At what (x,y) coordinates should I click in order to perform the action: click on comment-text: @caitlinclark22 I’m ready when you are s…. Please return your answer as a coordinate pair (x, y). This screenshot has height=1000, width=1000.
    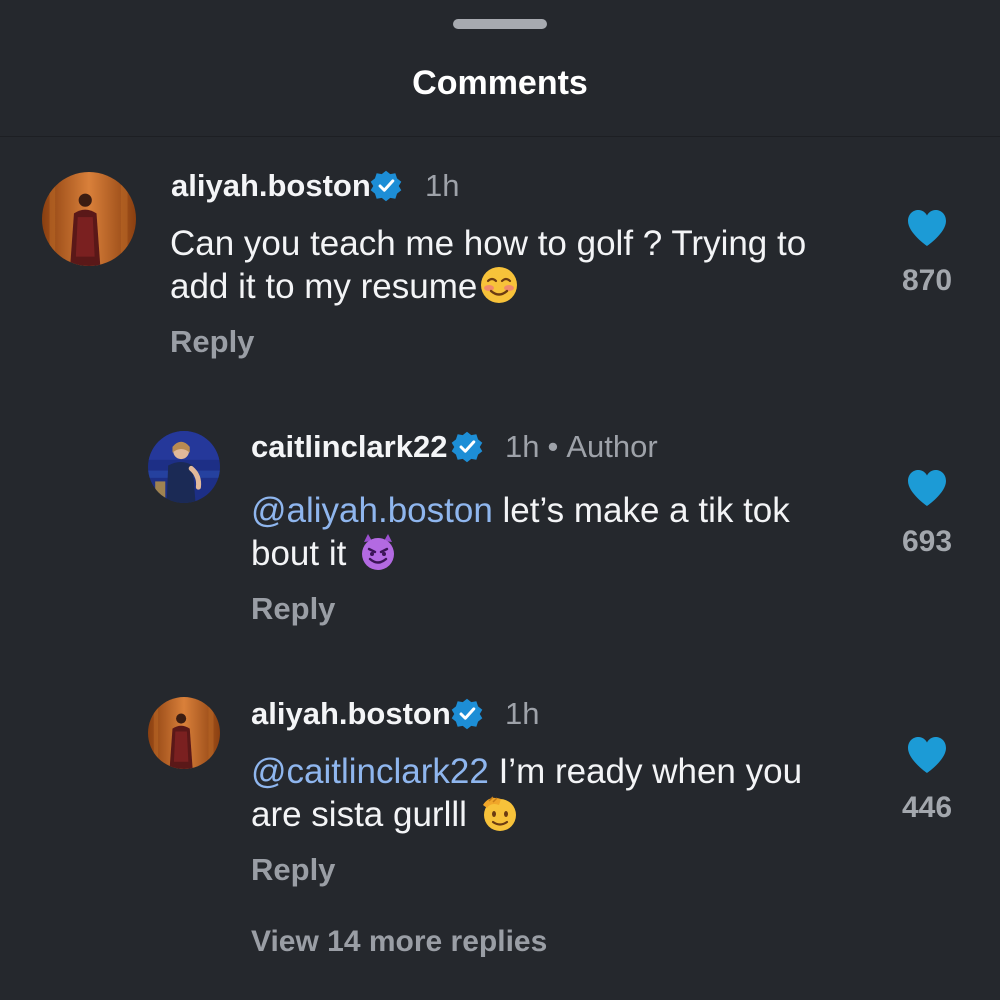
    Looking at the image, I should click on (526, 793).